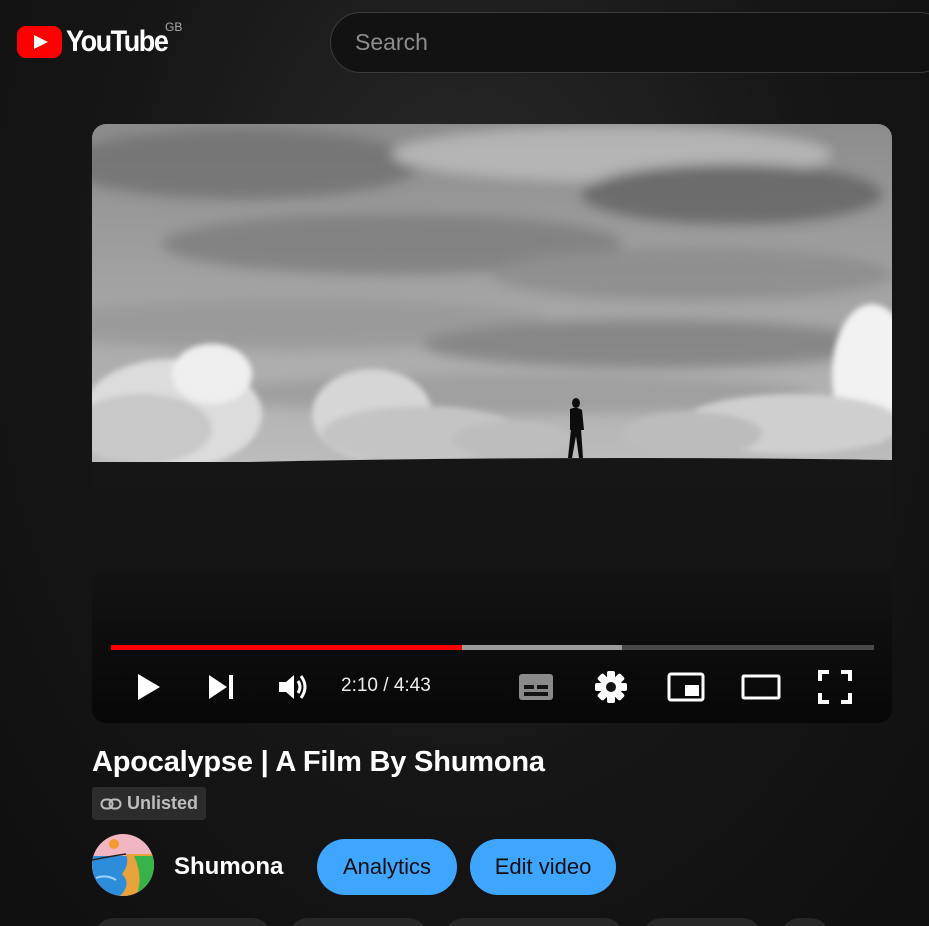 The width and height of the screenshot is (929, 926). I want to click on volume-icon, so click(293, 687).